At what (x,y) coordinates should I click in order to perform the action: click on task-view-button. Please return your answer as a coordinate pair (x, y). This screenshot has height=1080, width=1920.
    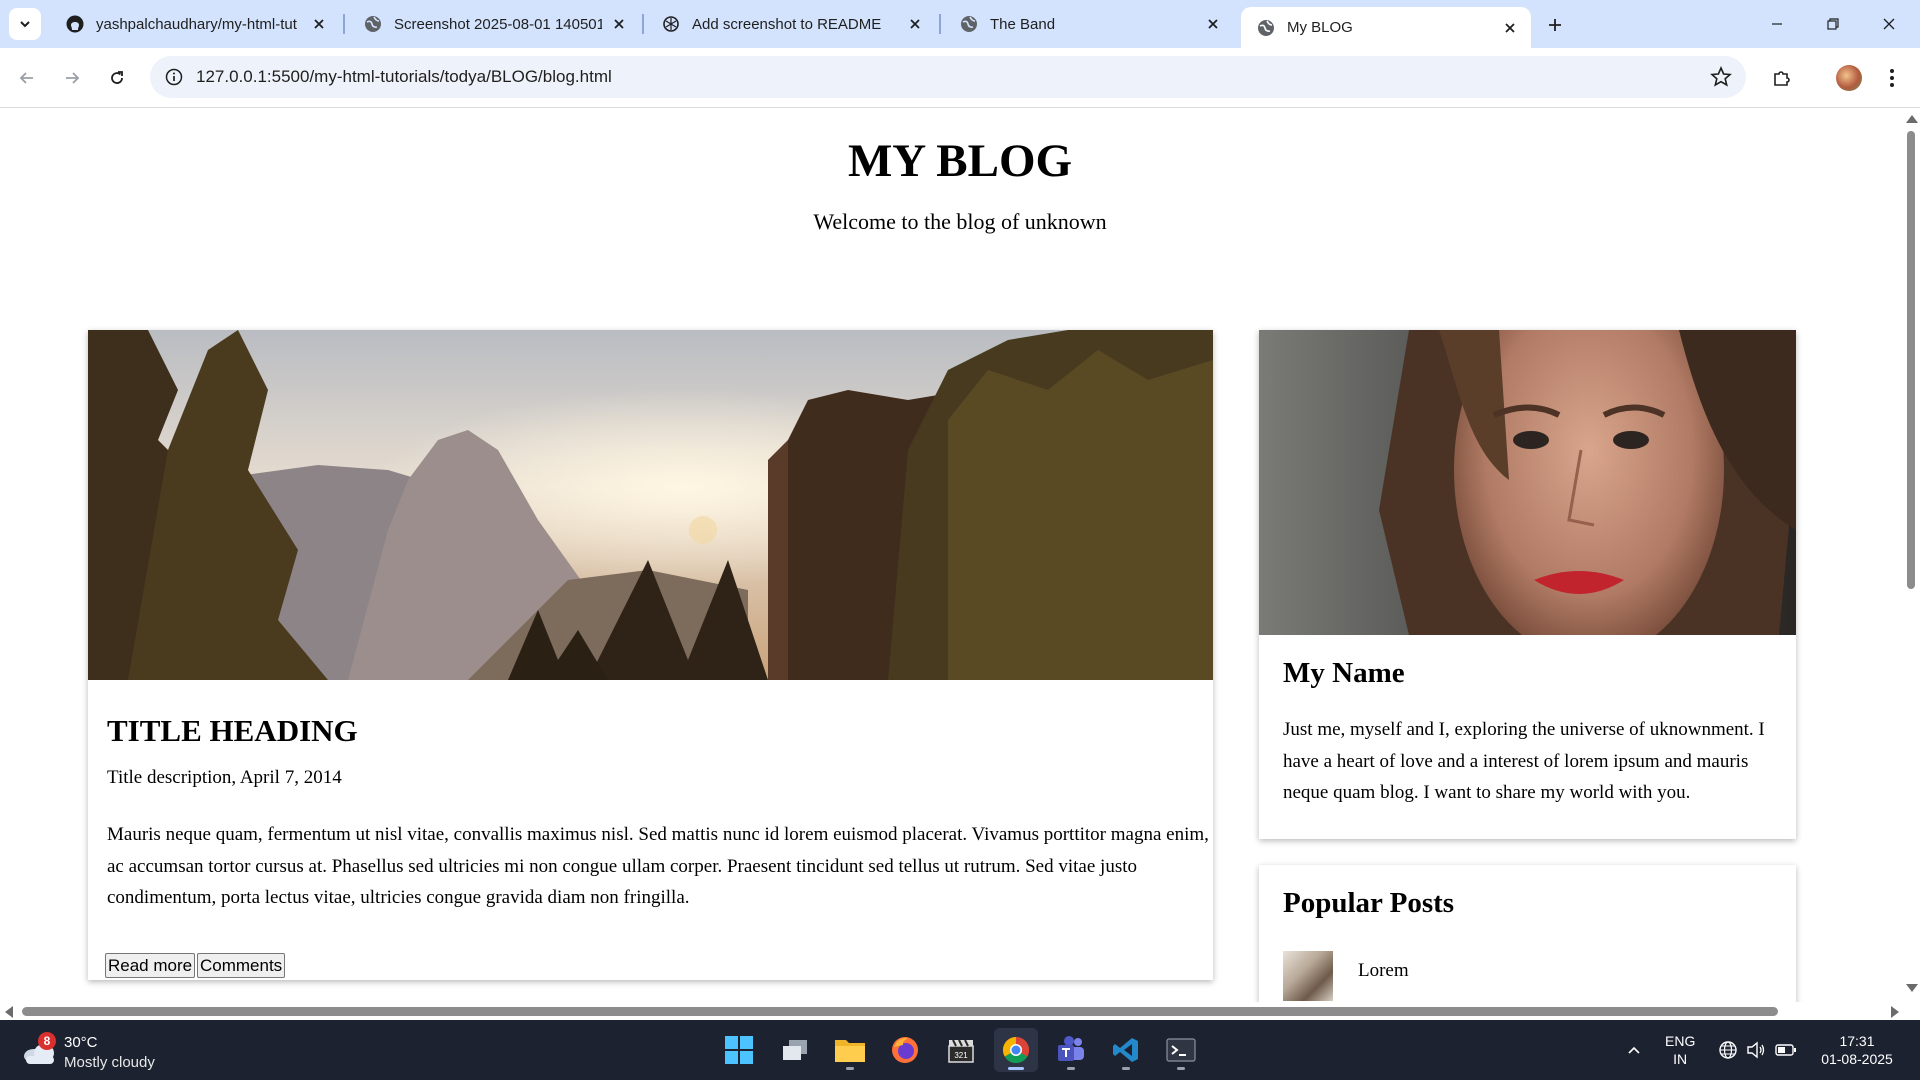
    Looking at the image, I should click on (795, 1050).